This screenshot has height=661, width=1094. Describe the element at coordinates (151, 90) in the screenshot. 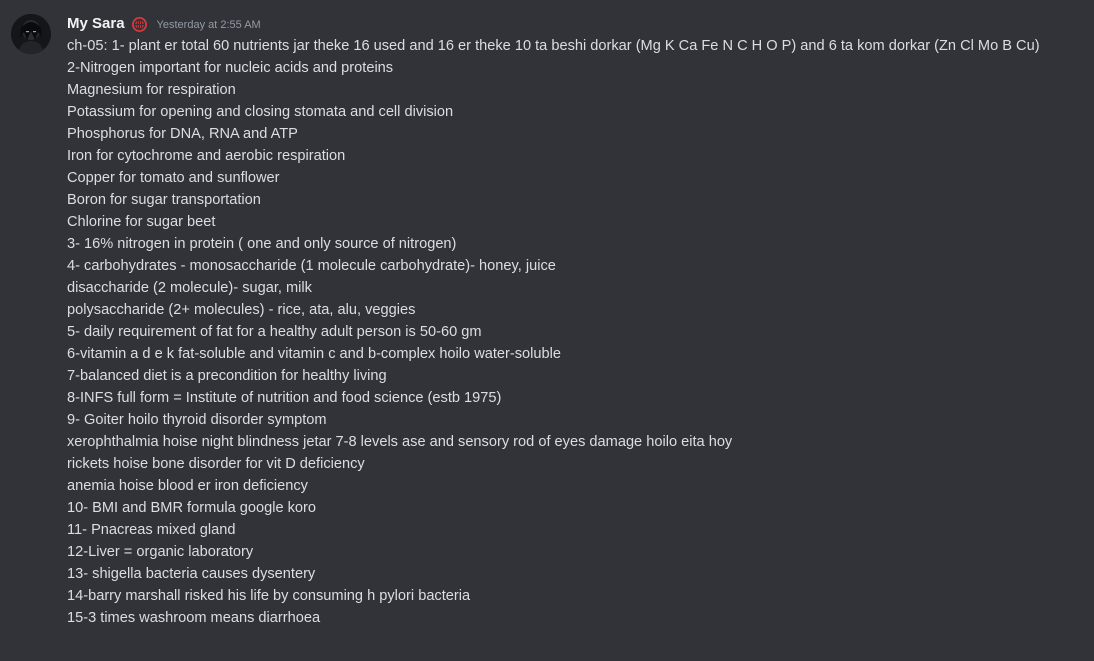

I see `message-line: Magnesium for respiration` at that location.